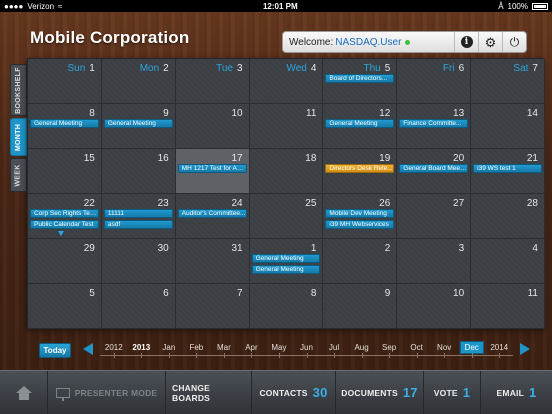 The width and height of the screenshot is (552, 414). Describe the element at coordinates (389, 347) in the screenshot. I see `timeline-label: Sep` at that location.